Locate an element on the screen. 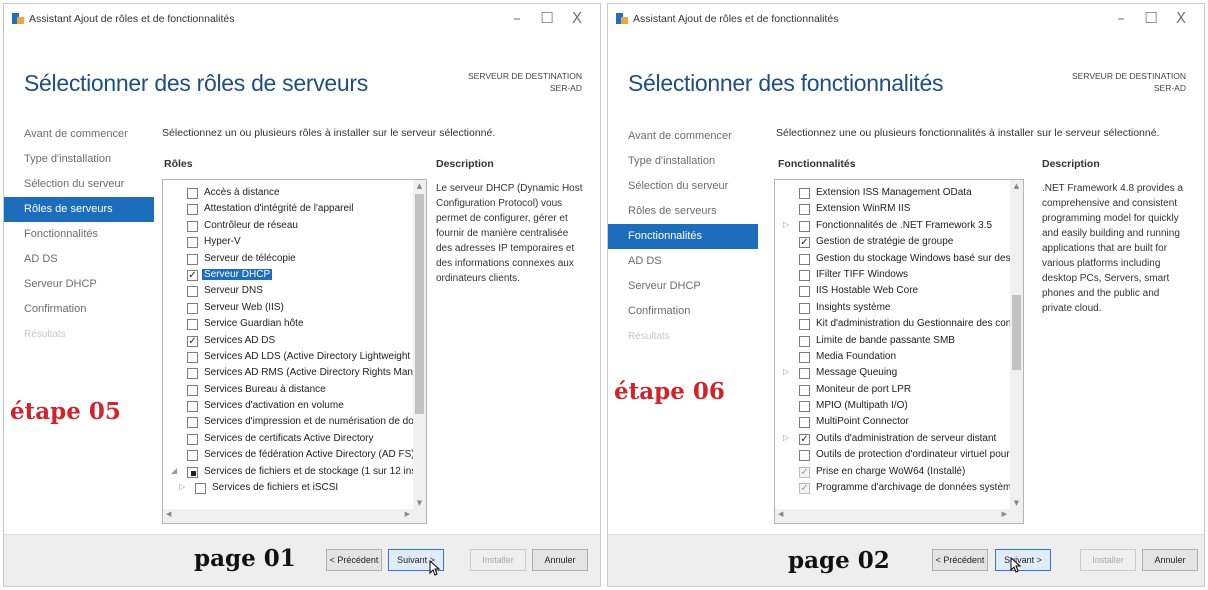 Image resolution: width=1208 pixels, height=590 pixels. list-item: Moniteur de port LPR is located at coordinates (892, 391).